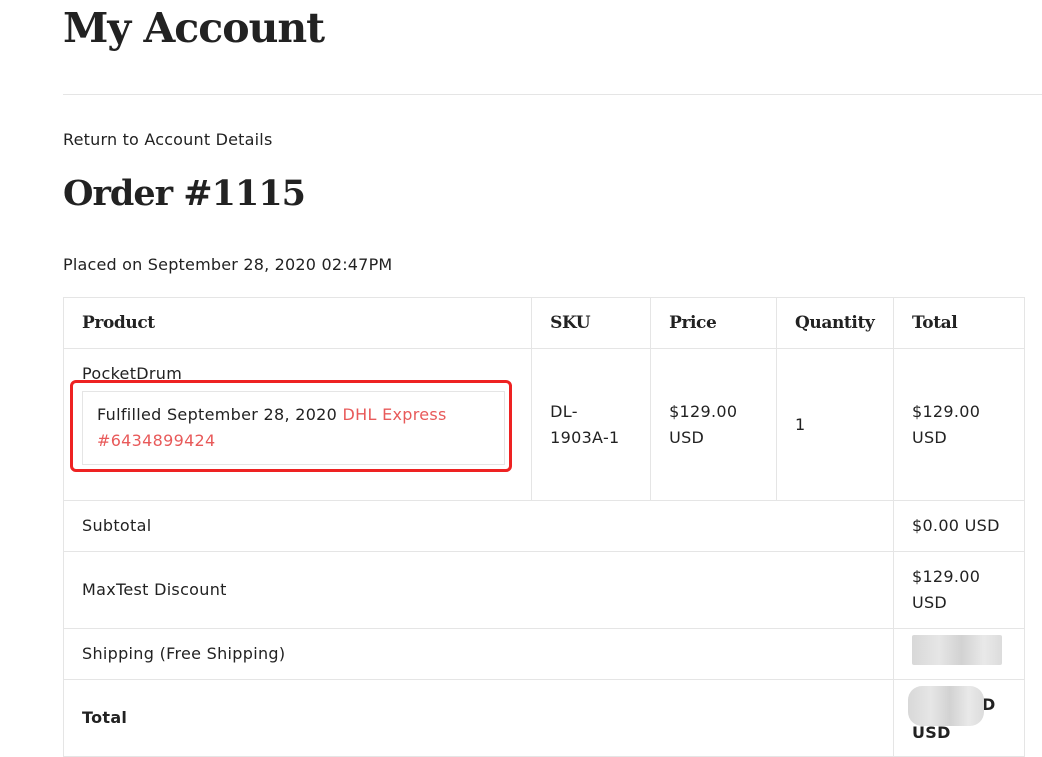 Image resolution: width=1042 pixels, height=757 pixels. Describe the element at coordinates (956, 650) in the screenshot. I see `redacted-shipping-value` at that location.